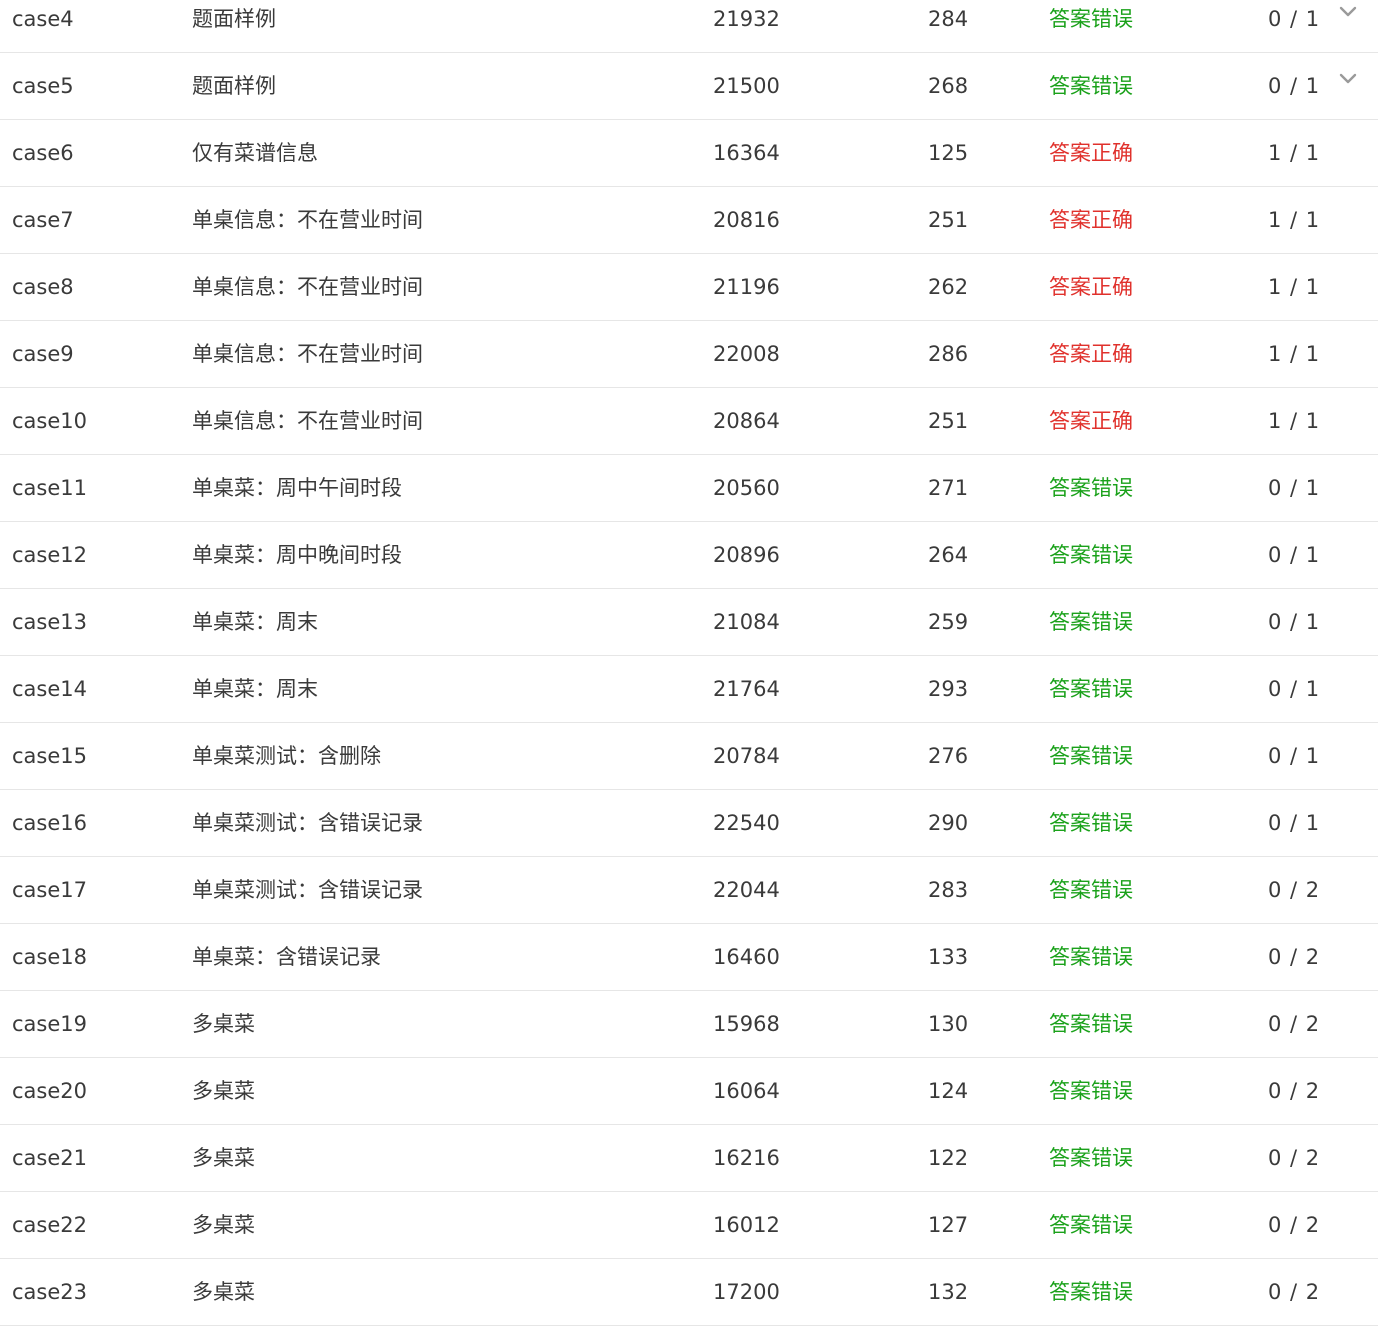  Describe the element at coordinates (948, 1024) in the screenshot. I see `time-value: 130` at that location.